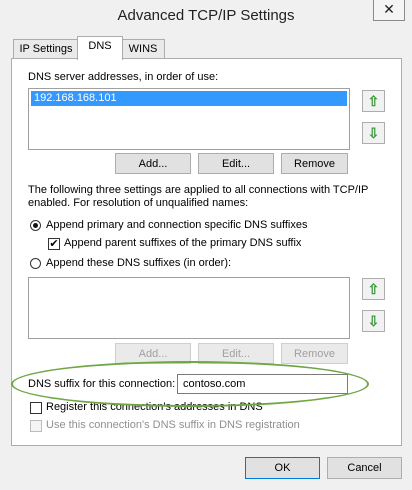 The image size is (412, 490). I want to click on dns-servers-label: DNS server addresses, in order of use:, so click(123, 77).